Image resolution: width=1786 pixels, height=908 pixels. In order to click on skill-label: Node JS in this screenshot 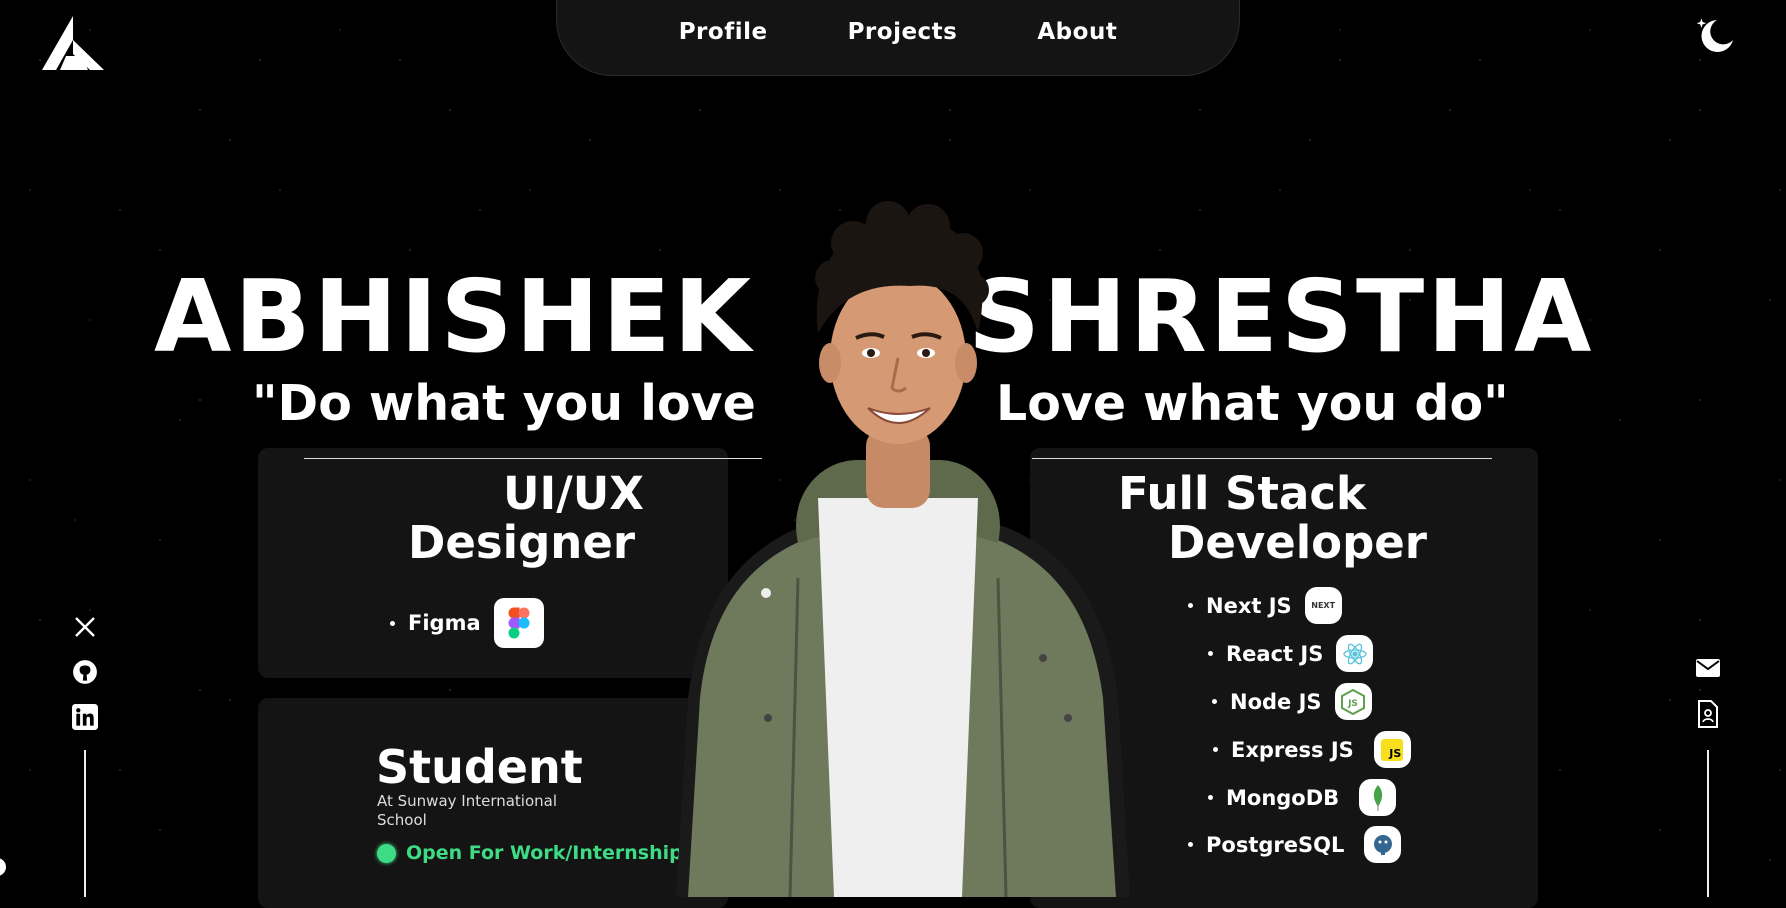, I will do `click(1276, 701)`.